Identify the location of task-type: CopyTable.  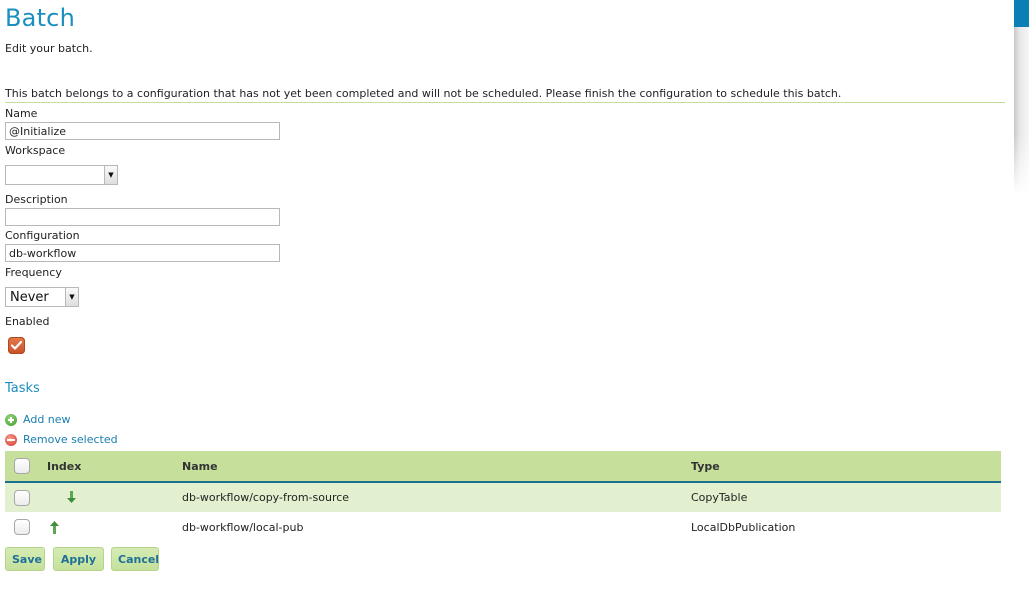
(719, 497).